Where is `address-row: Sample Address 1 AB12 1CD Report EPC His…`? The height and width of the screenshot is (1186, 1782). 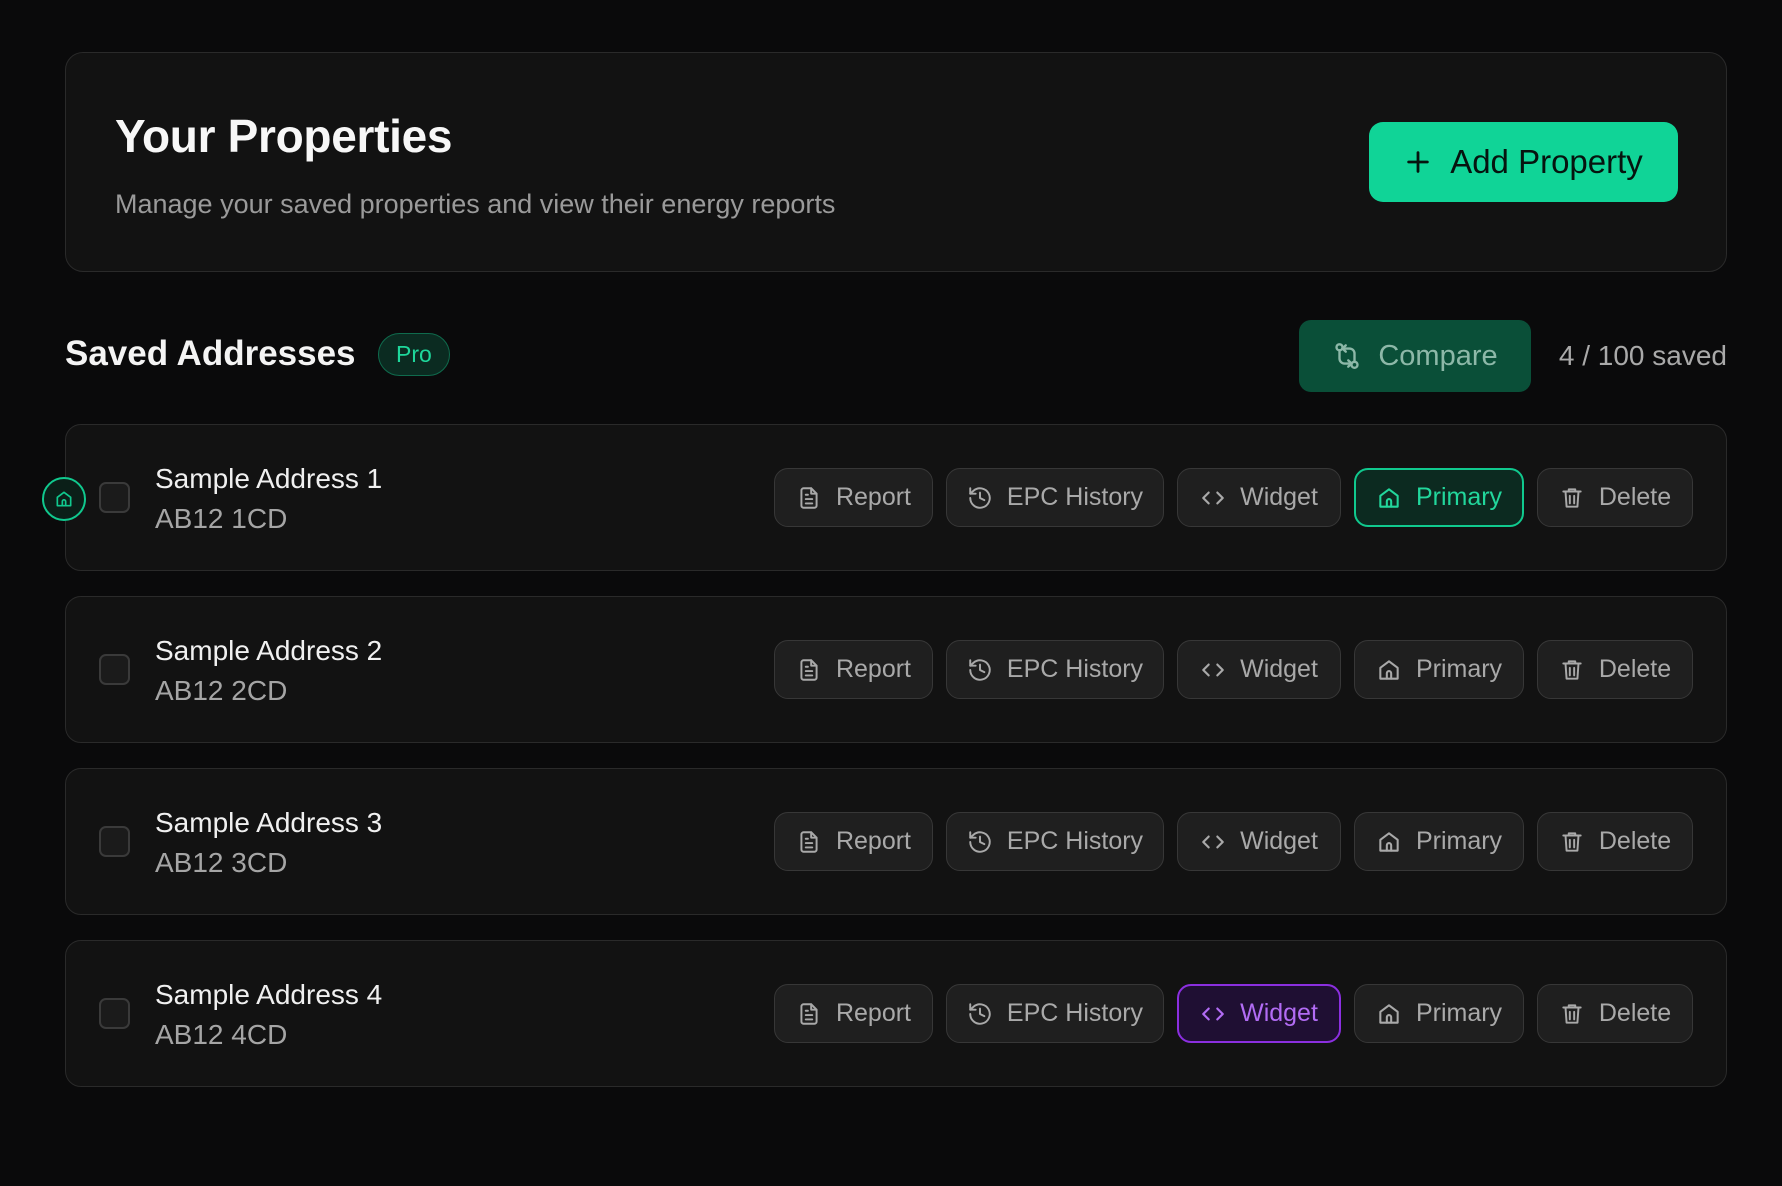 address-row: Sample Address 1 AB12 1CD Report EPC His… is located at coordinates (884, 497).